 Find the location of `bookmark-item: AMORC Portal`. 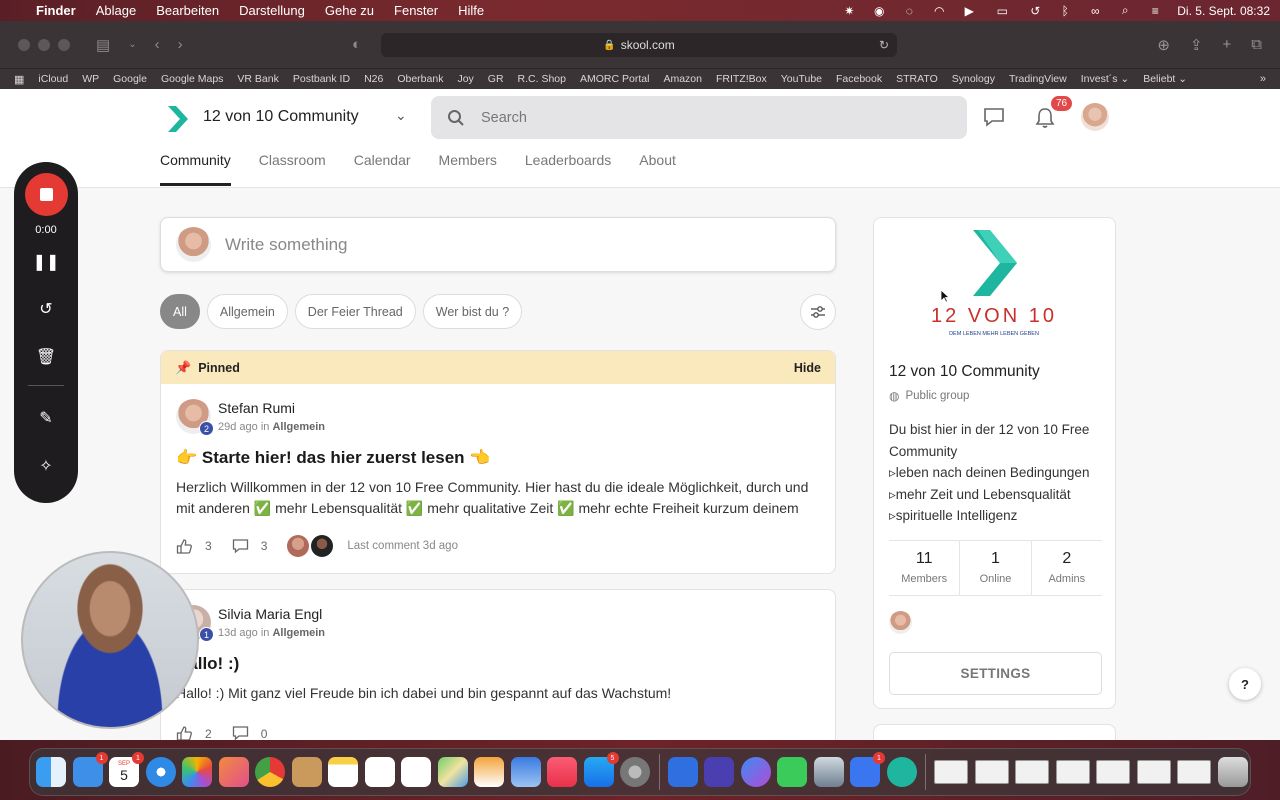

bookmark-item: AMORC Portal is located at coordinates (614, 79).